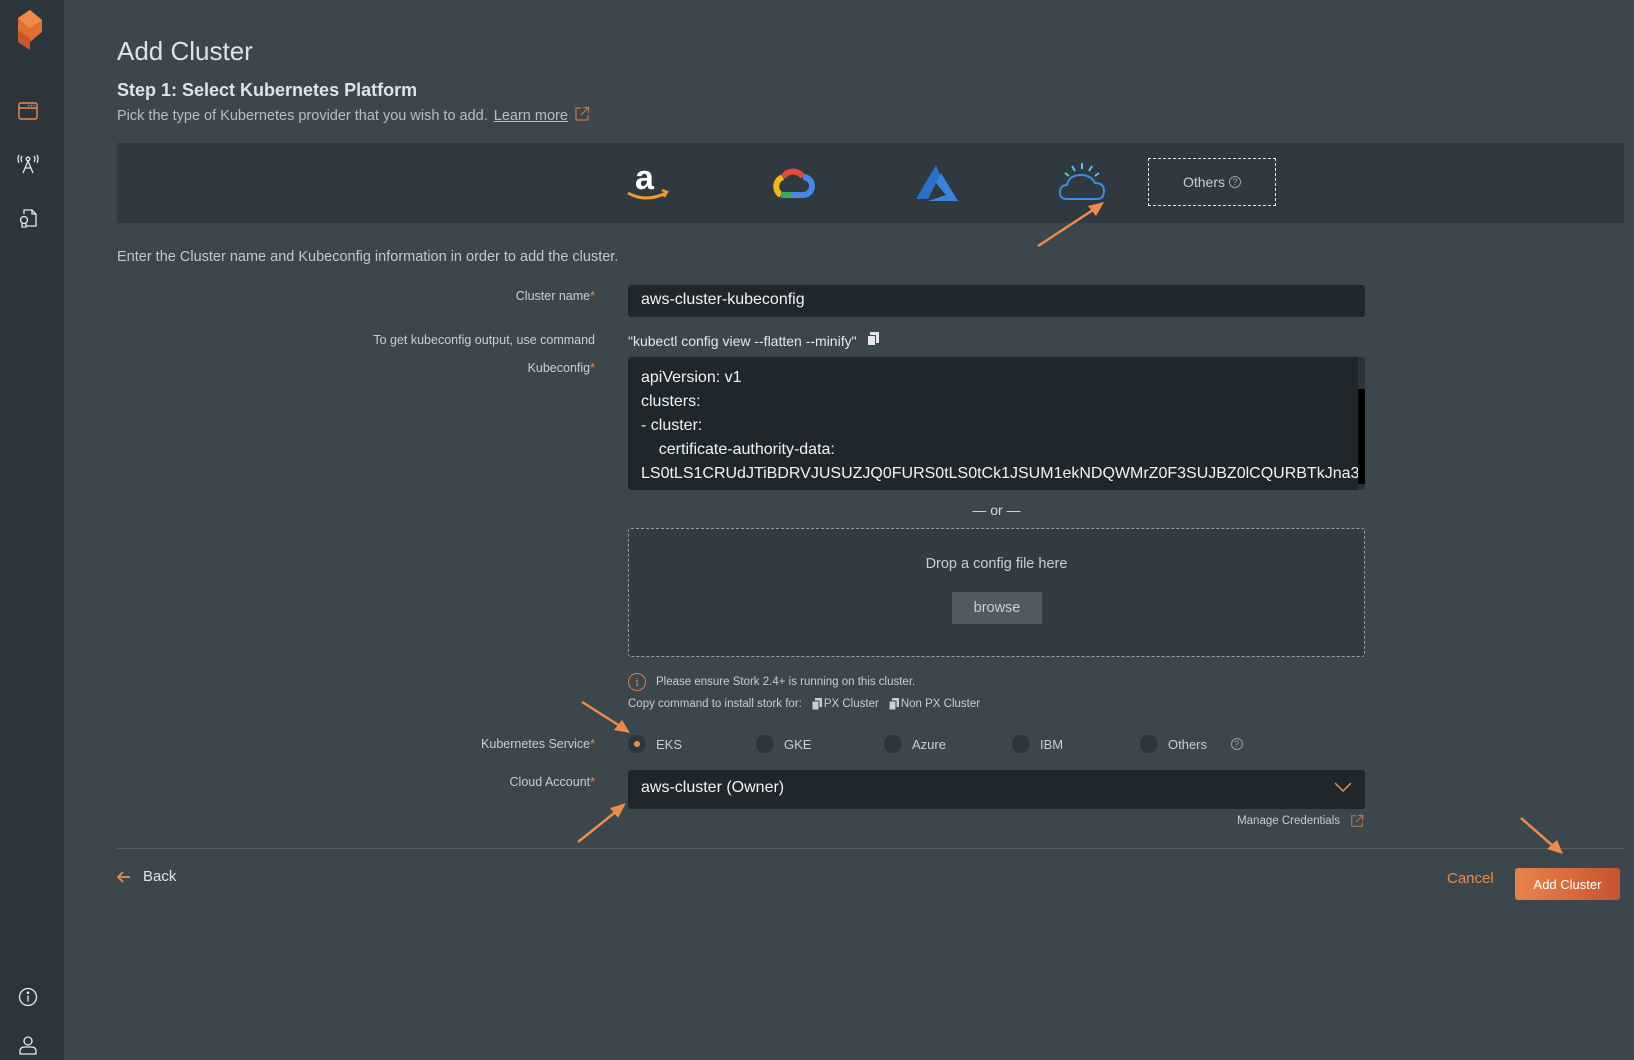  Describe the element at coordinates (637, 744) in the screenshot. I see `radio-button-selected` at that location.